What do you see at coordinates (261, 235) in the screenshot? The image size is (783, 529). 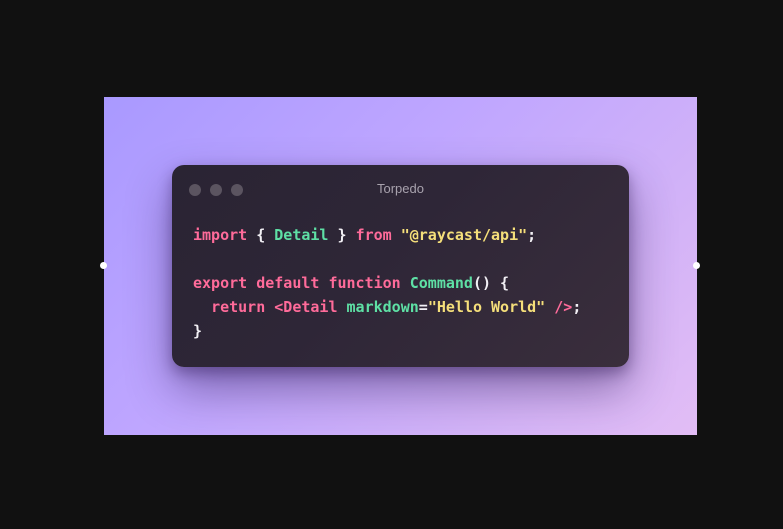 I see `code-token: {` at bounding box center [261, 235].